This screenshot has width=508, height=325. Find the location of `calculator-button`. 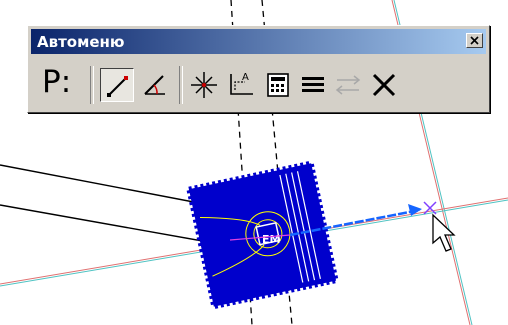

calculator-button is located at coordinates (278, 85).